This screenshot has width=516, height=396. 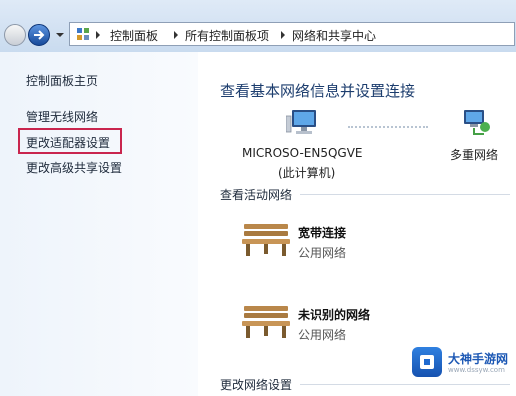 What do you see at coordinates (62, 116) in the screenshot?
I see `nav-manage-wireless: 管理无线网络` at bounding box center [62, 116].